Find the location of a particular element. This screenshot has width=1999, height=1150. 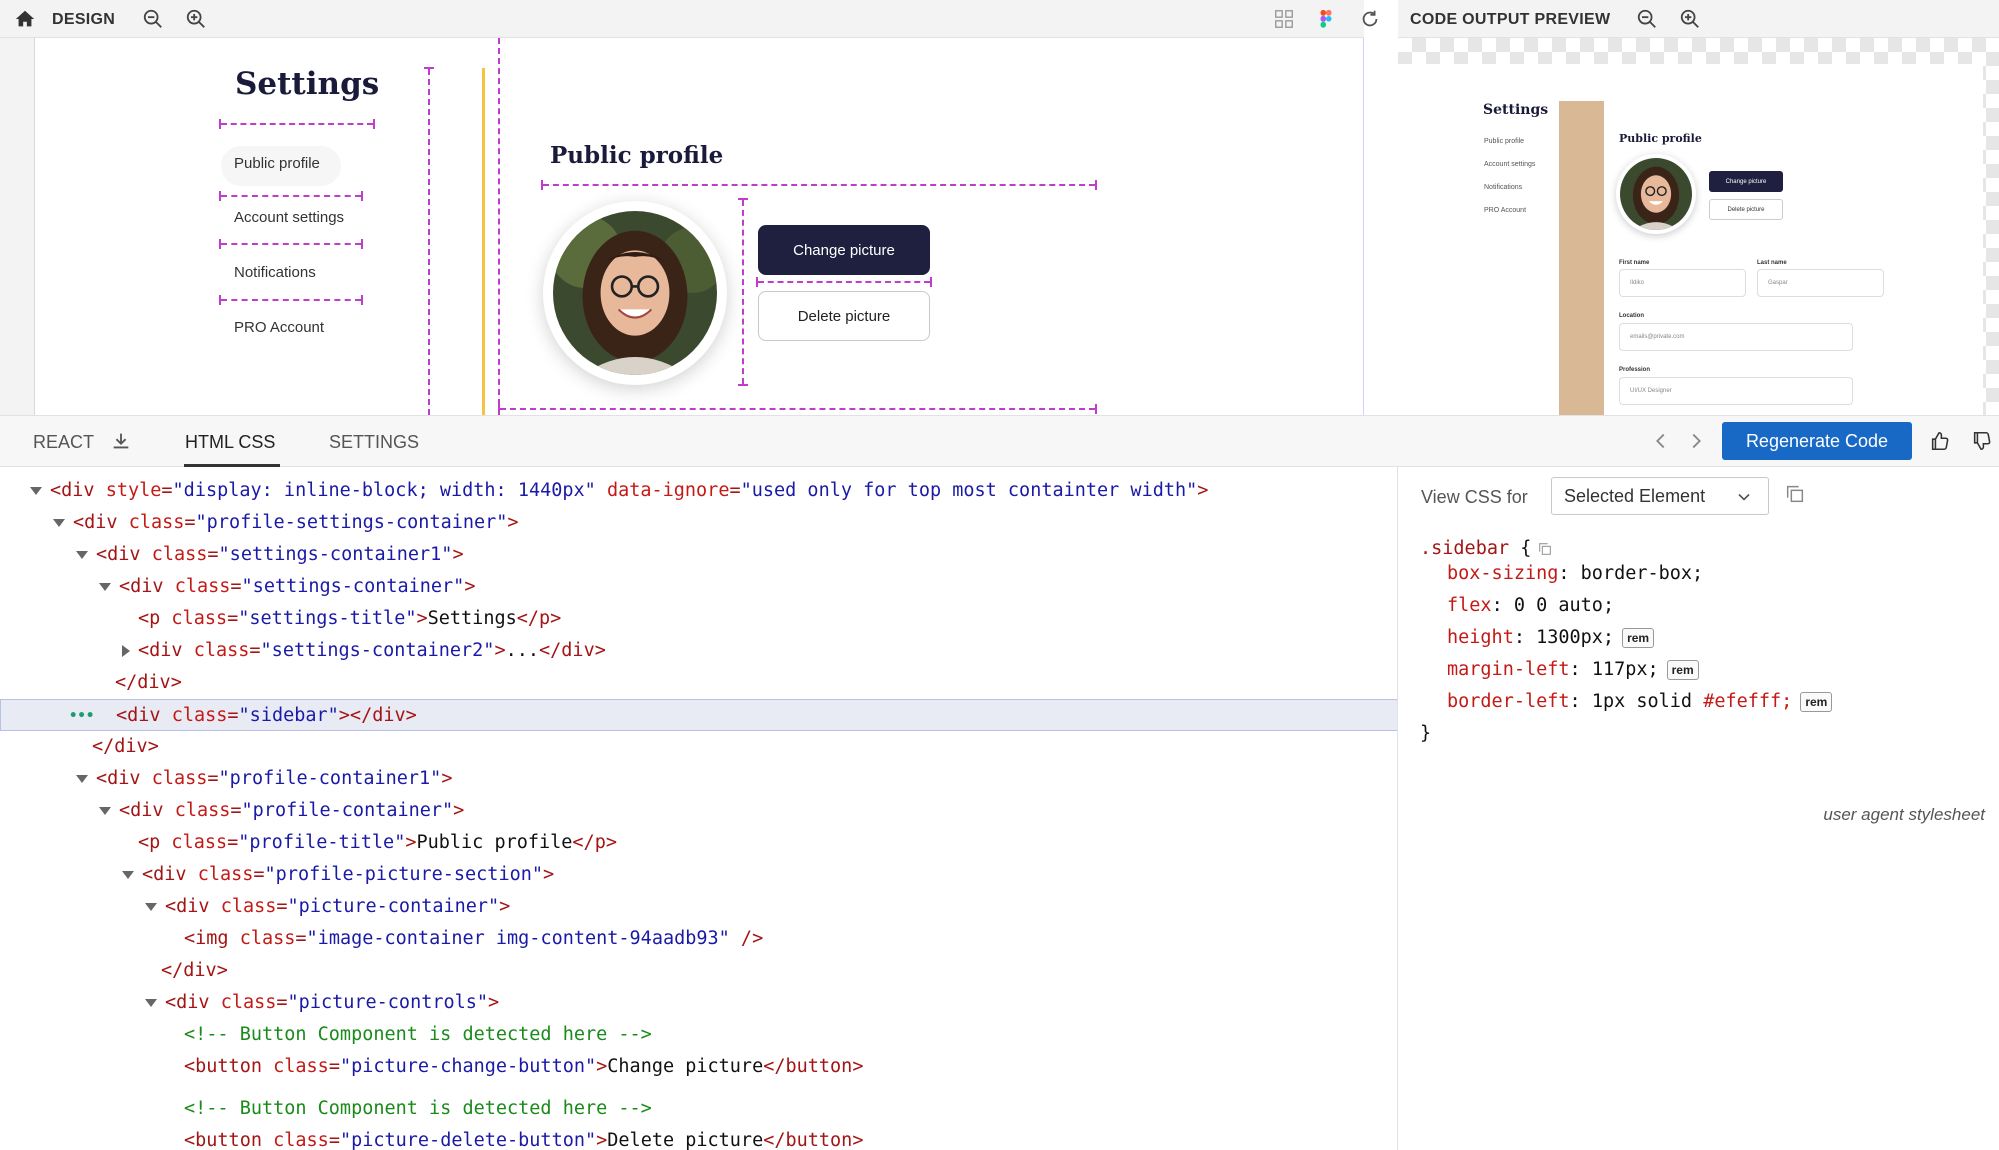

home-icon is located at coordinates (25, 19).